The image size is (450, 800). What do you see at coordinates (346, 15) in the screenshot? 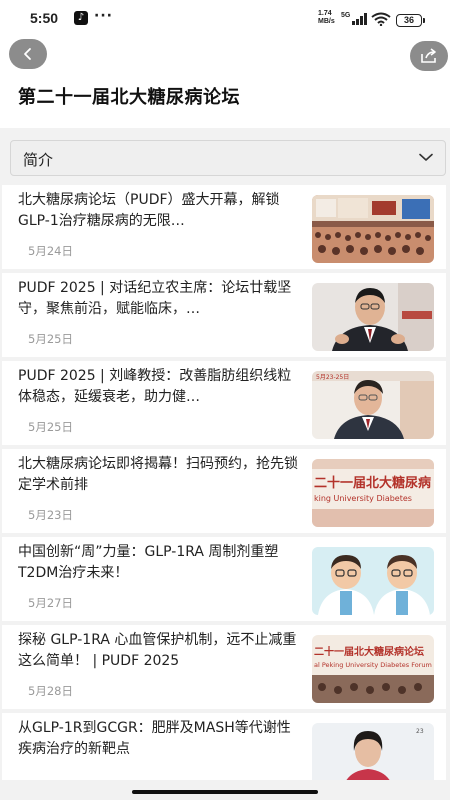
I see `network-type: 5G` at bounding box center [346, 15].